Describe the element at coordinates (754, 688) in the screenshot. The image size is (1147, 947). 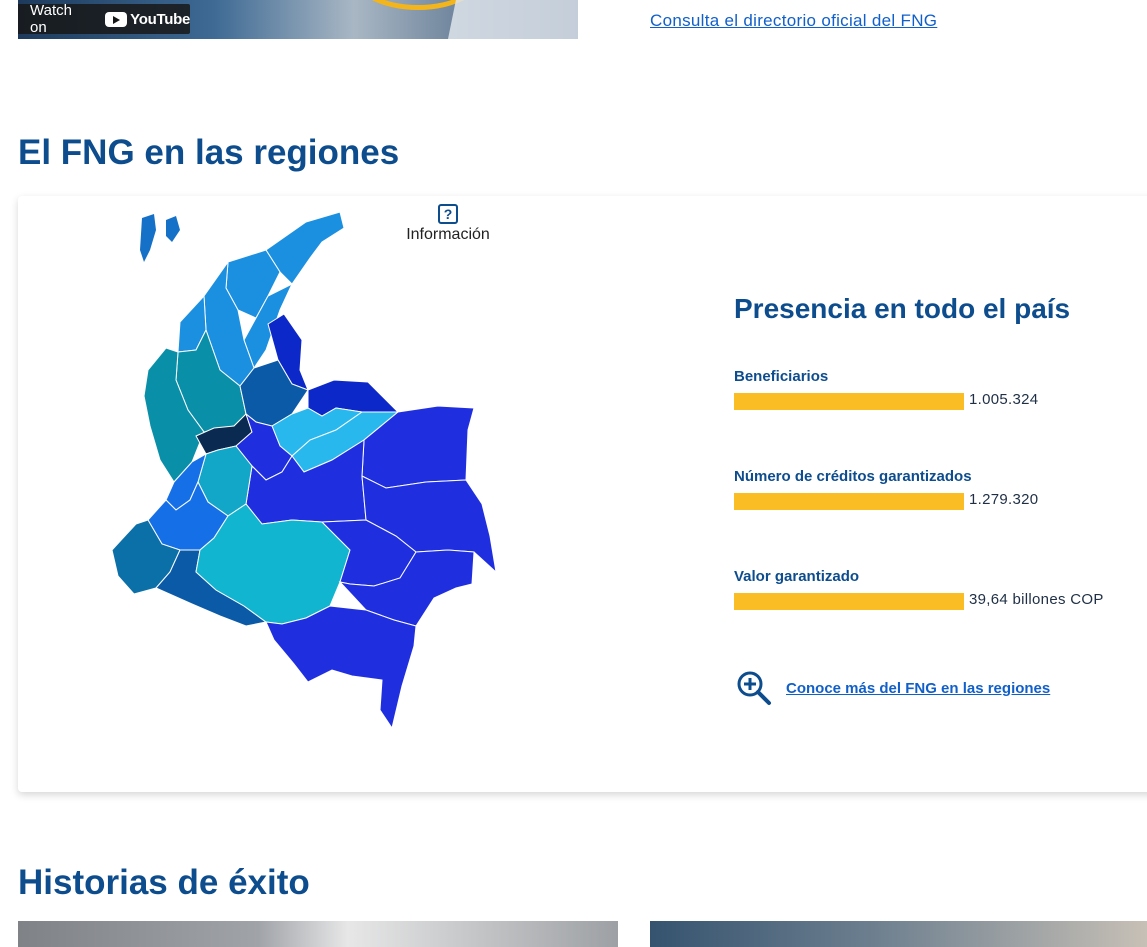
I see `zoom-in-icon` at that location.